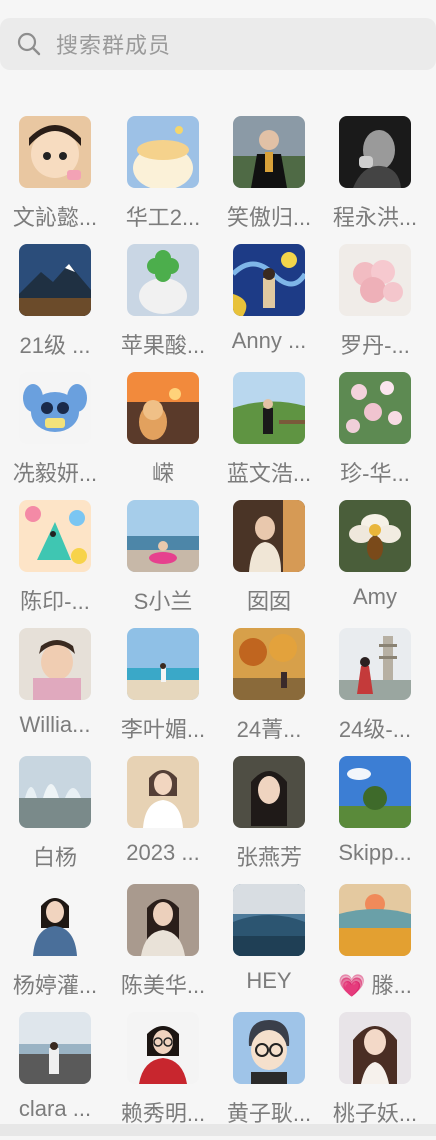  I want to click on member-item: S小兰, so click(163, 564).